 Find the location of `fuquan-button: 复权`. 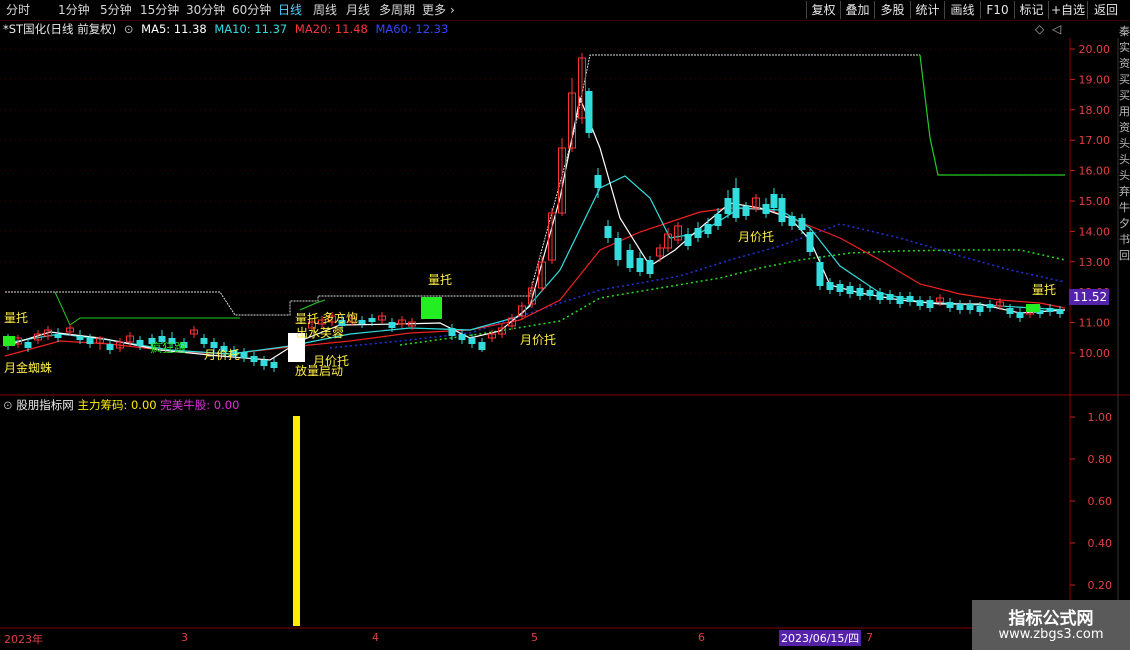

fuquan-button: 复权 is located at coordinates (823, 10).